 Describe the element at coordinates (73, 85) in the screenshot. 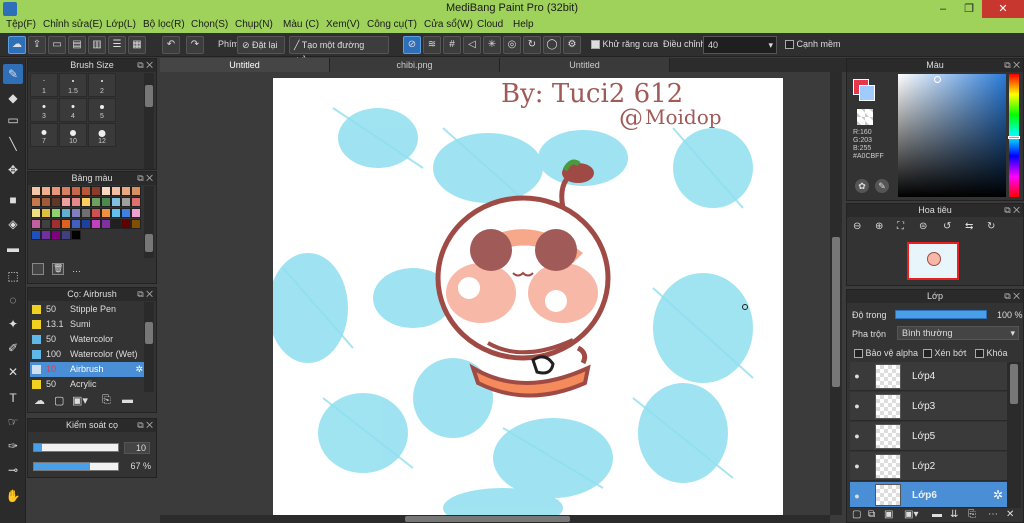

I see `brush-size-cell: 1.5` at that location.